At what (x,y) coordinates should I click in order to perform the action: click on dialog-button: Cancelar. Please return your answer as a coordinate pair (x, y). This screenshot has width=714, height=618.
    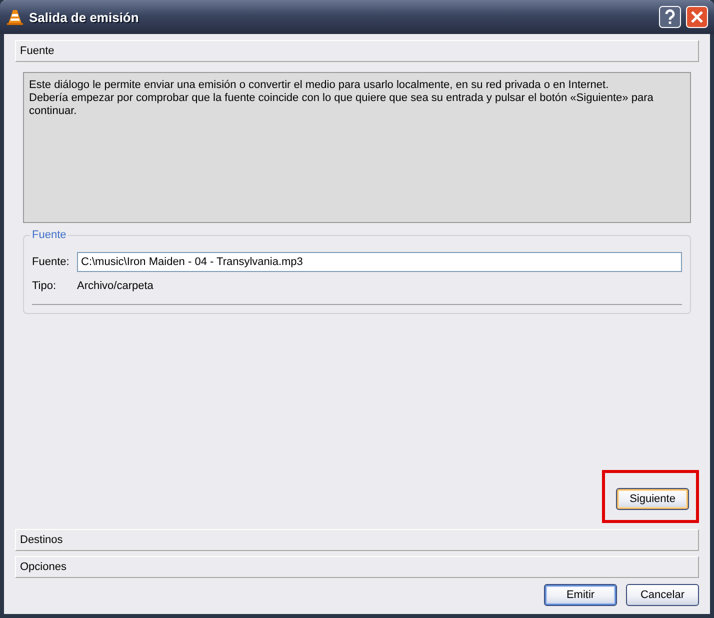
    Looking at the image, I should click on (662, 595).